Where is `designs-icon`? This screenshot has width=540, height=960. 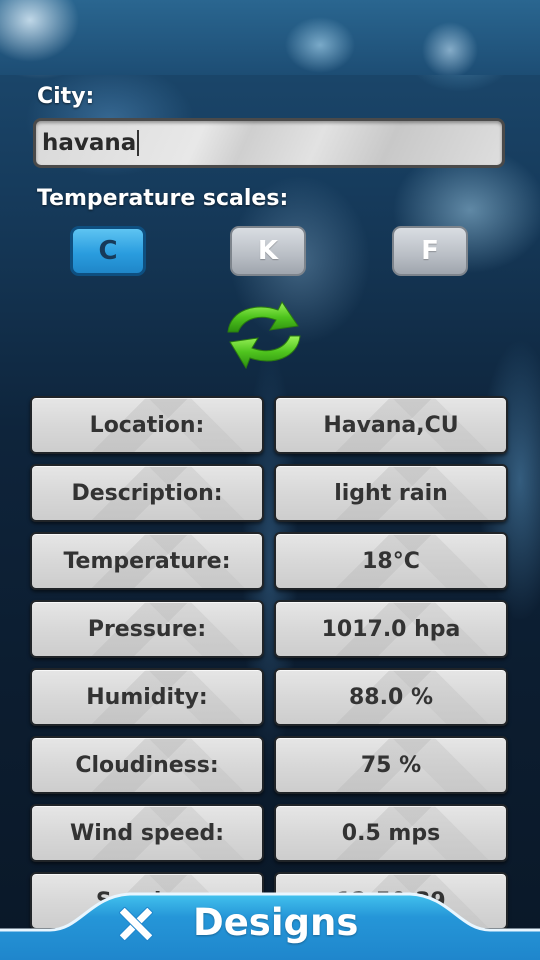 designs-icon is located at coordinates (136, 924).